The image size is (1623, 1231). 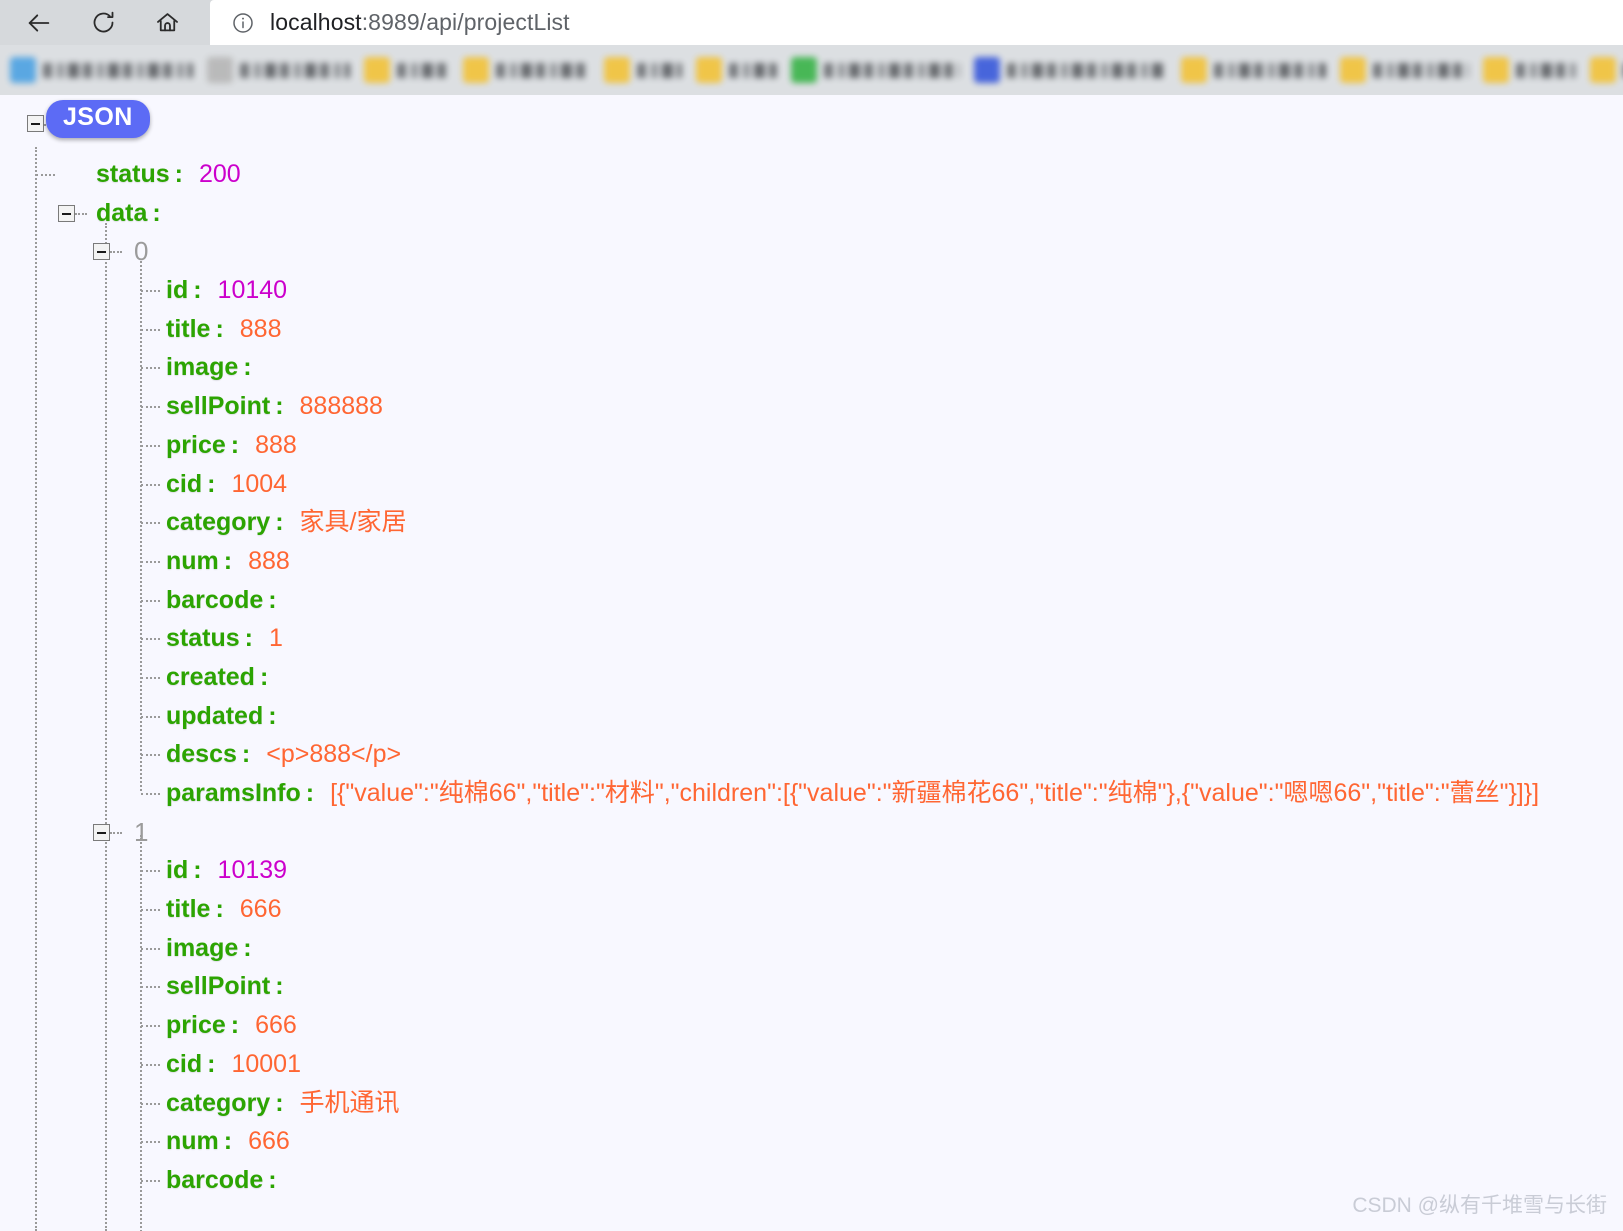 I want to click on json-field: descs: <p>888</p>, so click(x=811, y=754).